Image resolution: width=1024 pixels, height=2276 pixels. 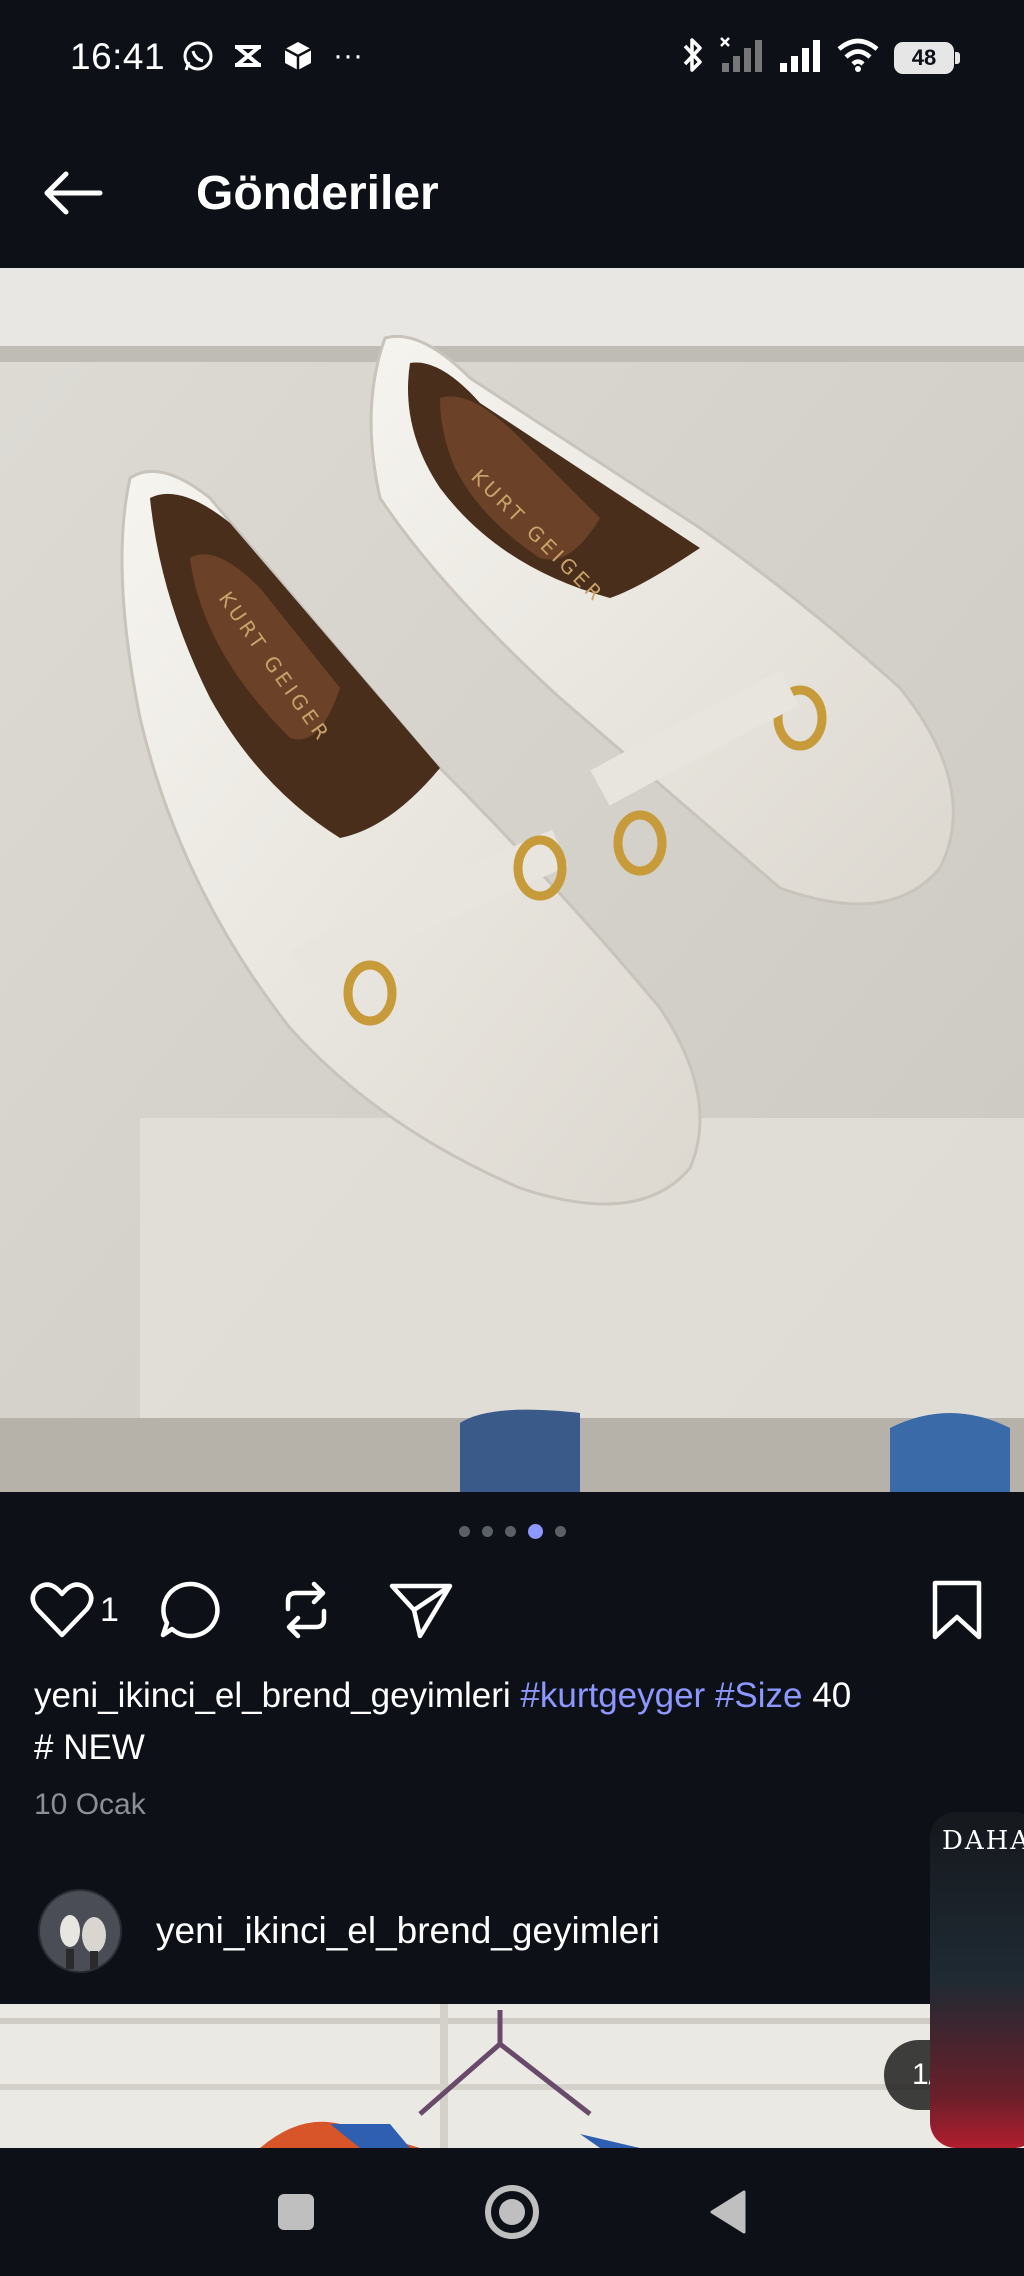 I want to click on repost-icon, so click(x=306, y=1610).